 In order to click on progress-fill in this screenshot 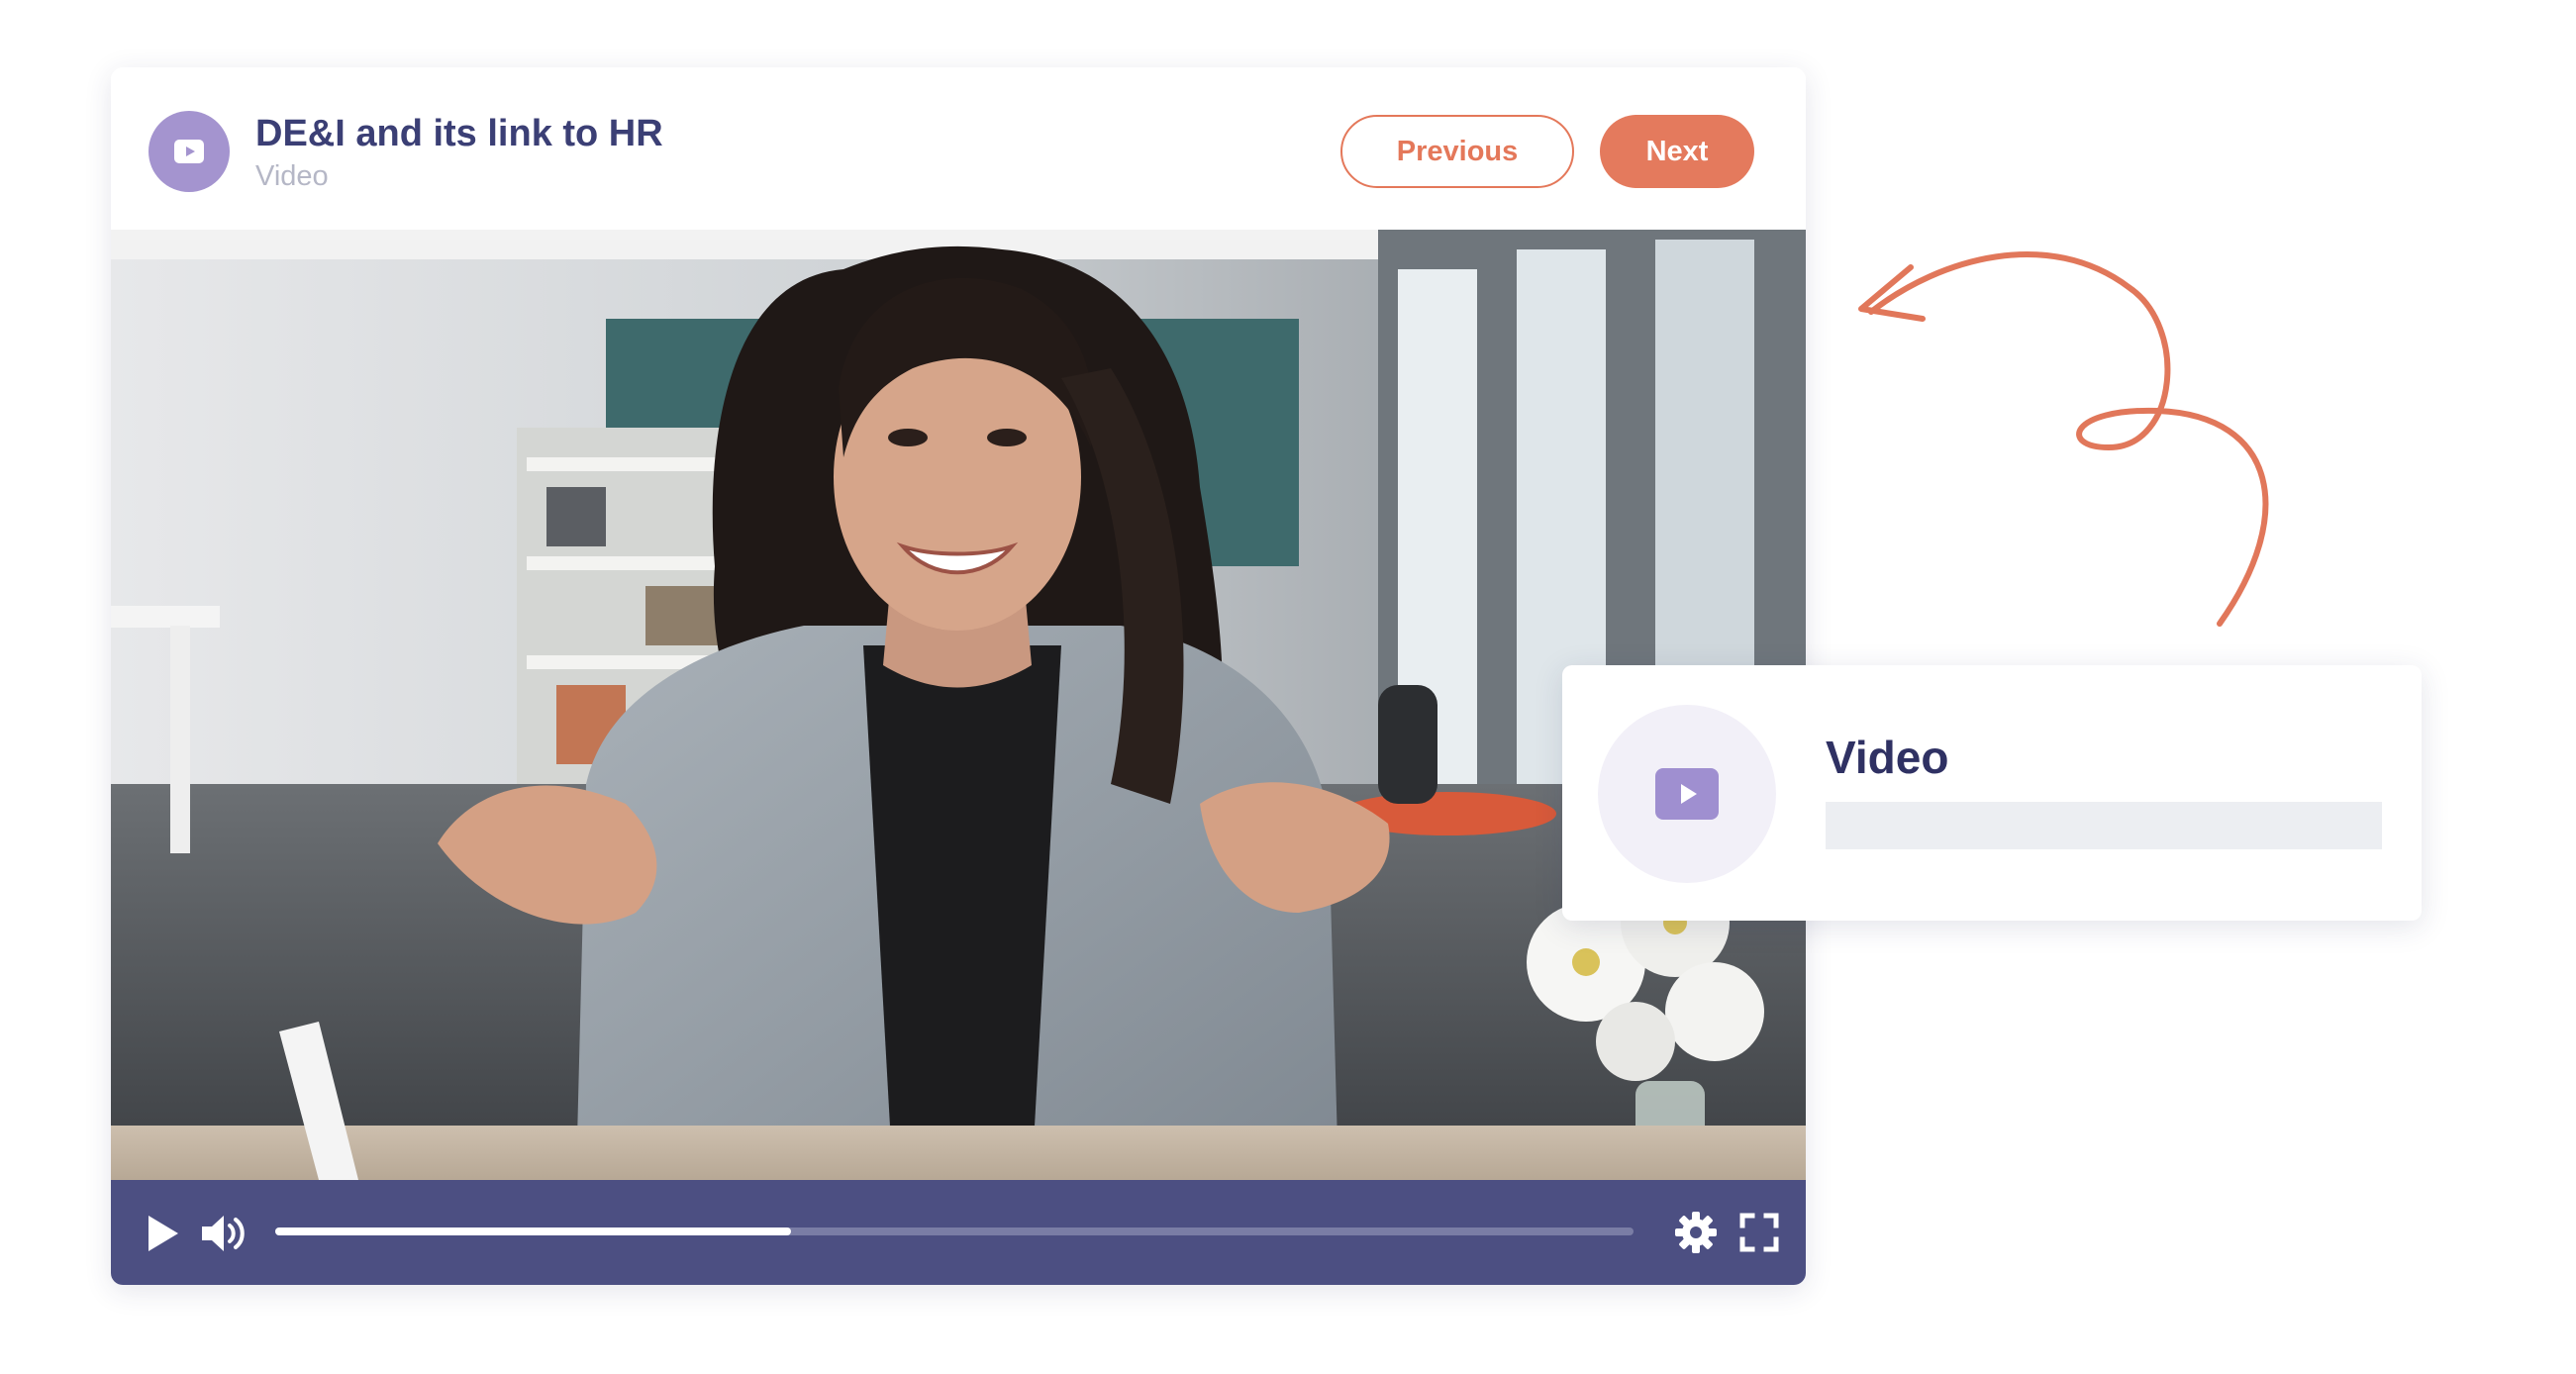, I will do `click(533, 1231)`.